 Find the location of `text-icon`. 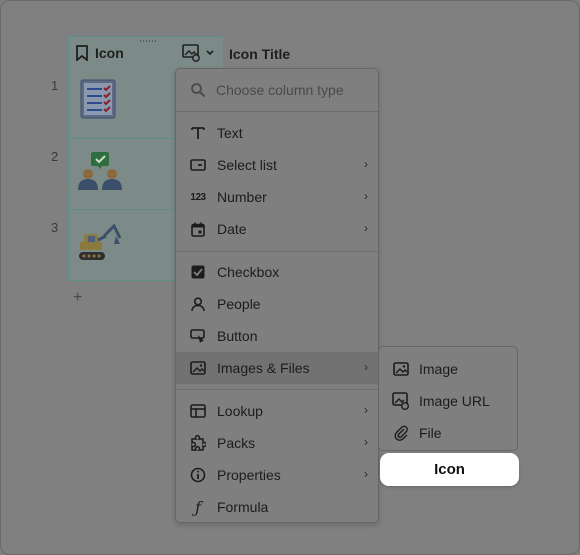

text-icon is located at coordinates (198, 133).